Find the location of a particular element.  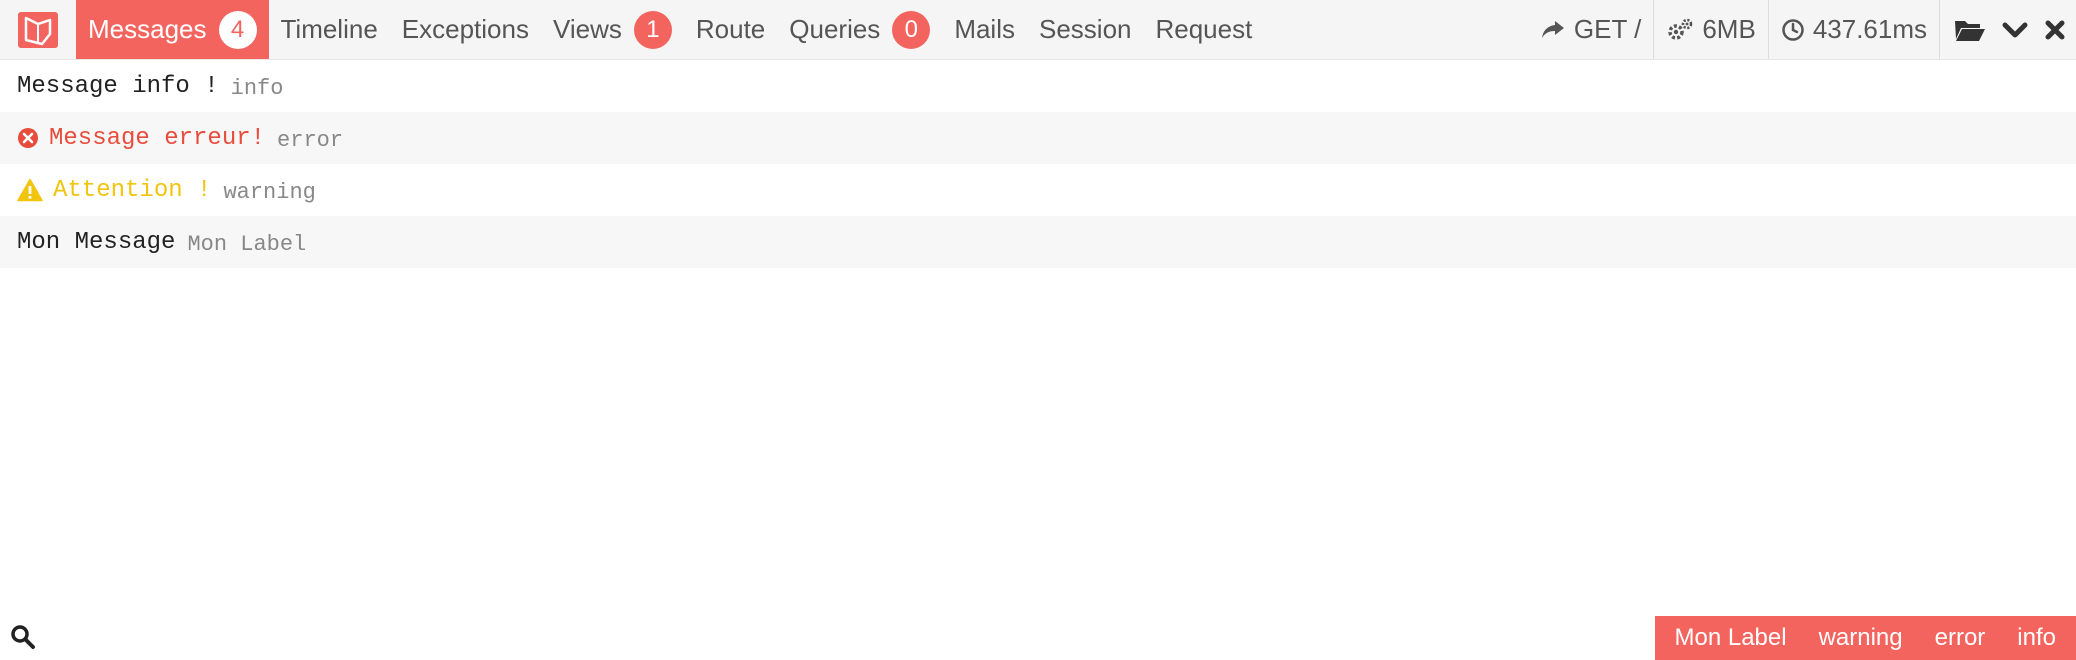

list-item: Mon Message Mon Label is located at coordinates (1038, 242).